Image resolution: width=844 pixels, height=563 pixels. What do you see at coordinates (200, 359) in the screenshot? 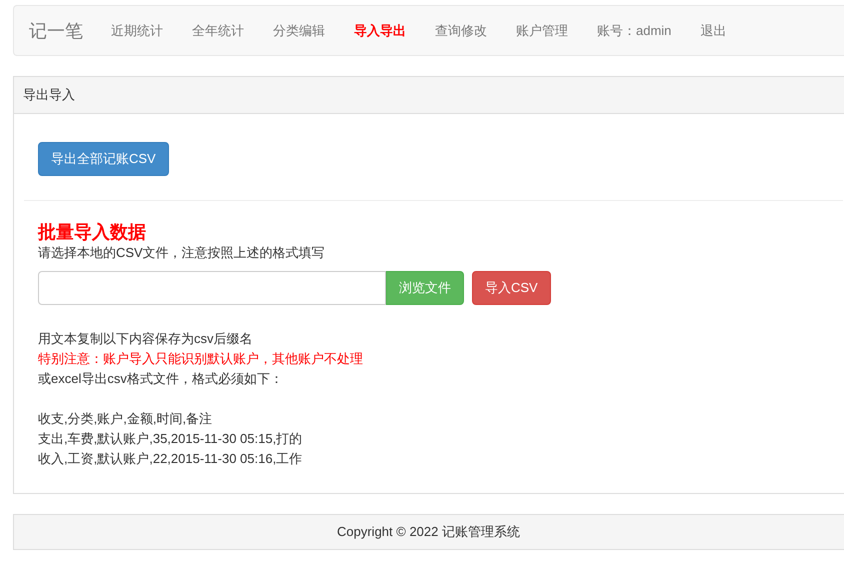
I see `warning-text: 特别注意：账户导入只能识别默认账户，其他账户不处理` at bounding box center [200, 359].